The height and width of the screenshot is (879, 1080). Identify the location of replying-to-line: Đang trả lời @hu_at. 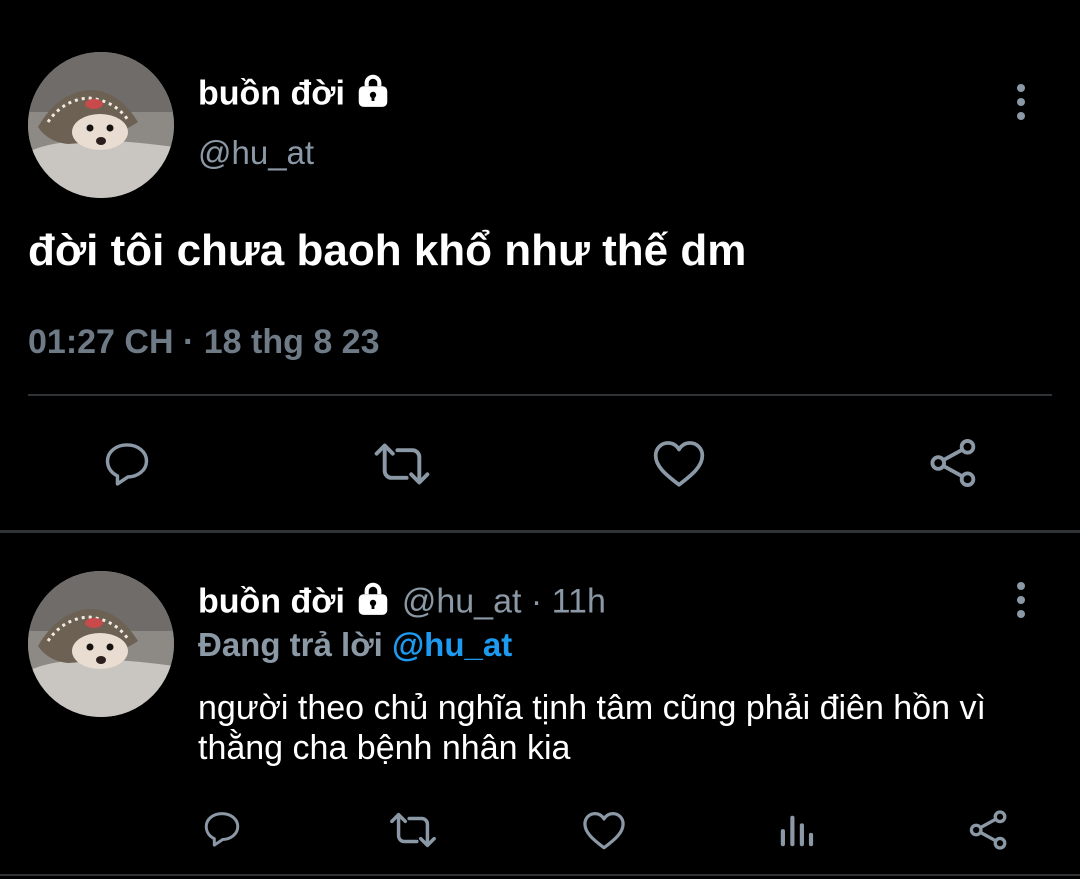
(355, 645).